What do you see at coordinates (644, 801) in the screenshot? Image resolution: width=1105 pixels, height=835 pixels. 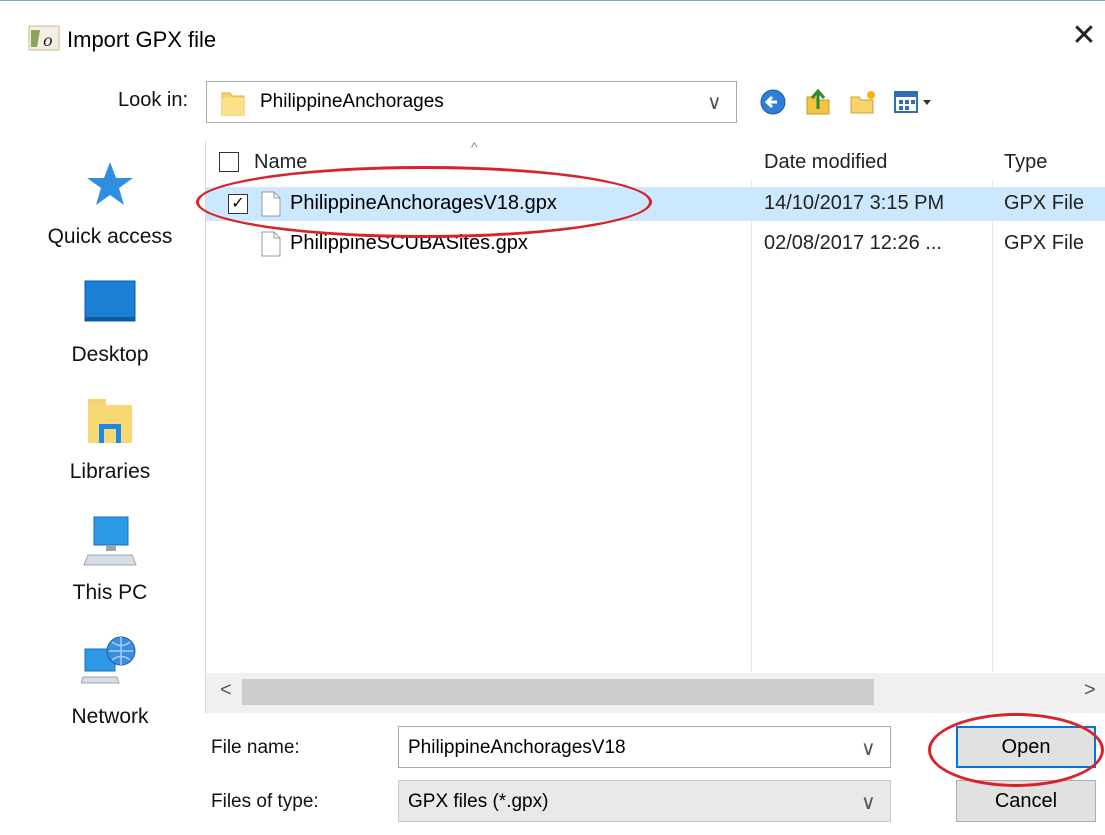 I see `files-of-type-dropdown: GPX files (*.gpx) ∨` at bounding box center [644, 801].